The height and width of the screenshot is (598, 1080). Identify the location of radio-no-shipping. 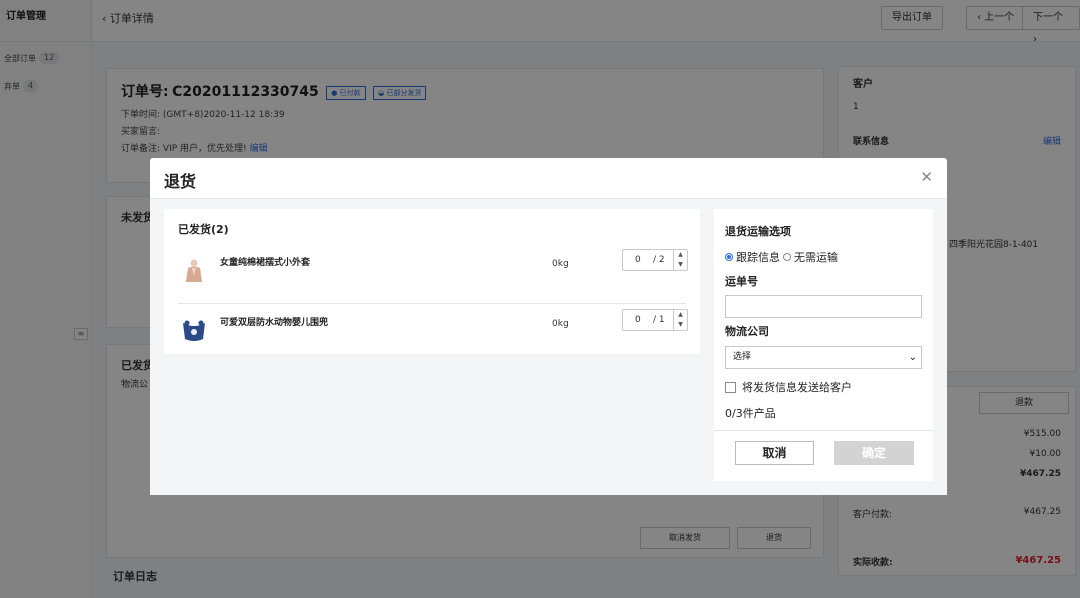
(787, 257).